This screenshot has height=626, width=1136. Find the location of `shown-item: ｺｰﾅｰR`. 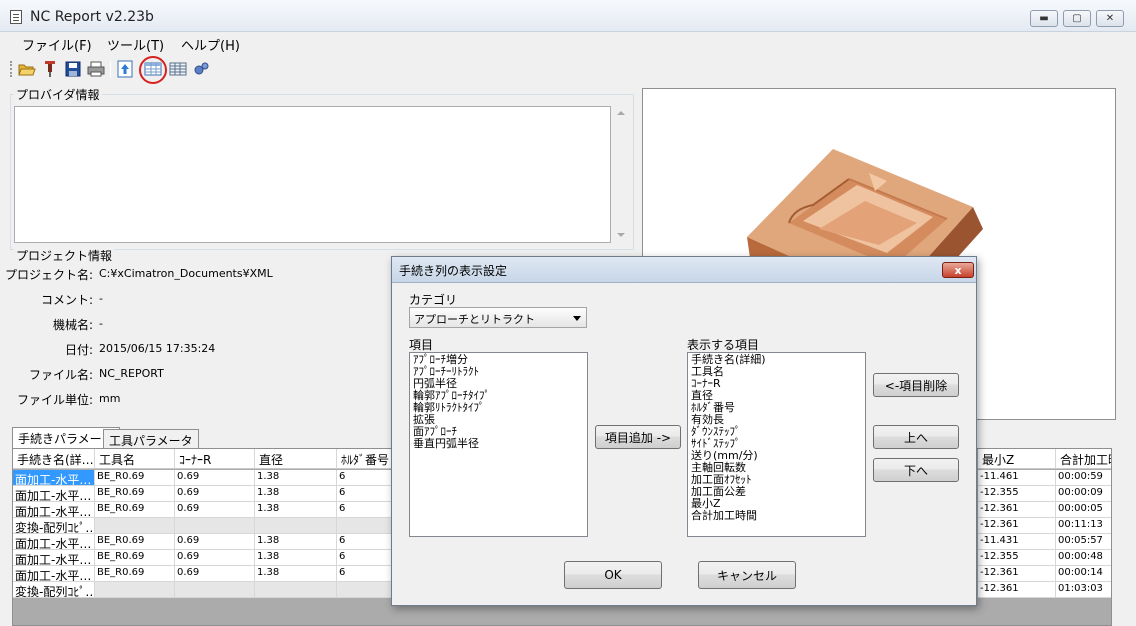

shown-item: ｺｰﾅｰR is located at coordinates (776, 384).